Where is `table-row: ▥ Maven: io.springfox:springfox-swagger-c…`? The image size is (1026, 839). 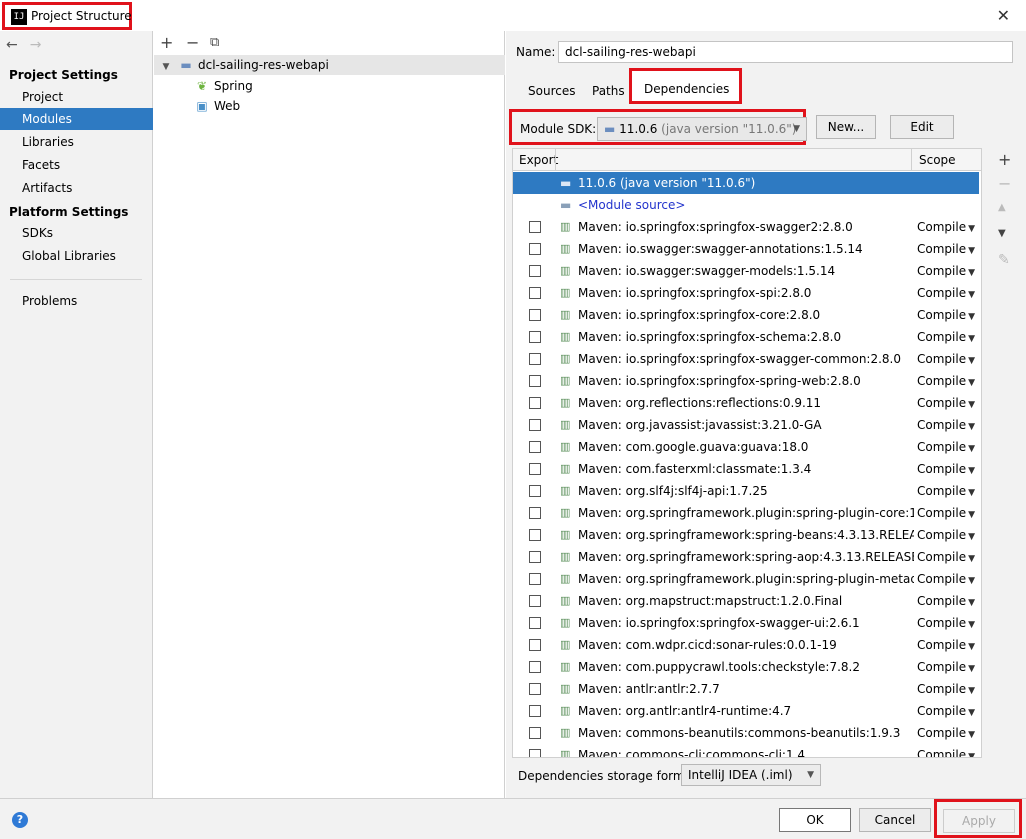 table-row: ▥ Maven: io.springfox:springfox-swagger-c… is located at coordinates (746, 359).